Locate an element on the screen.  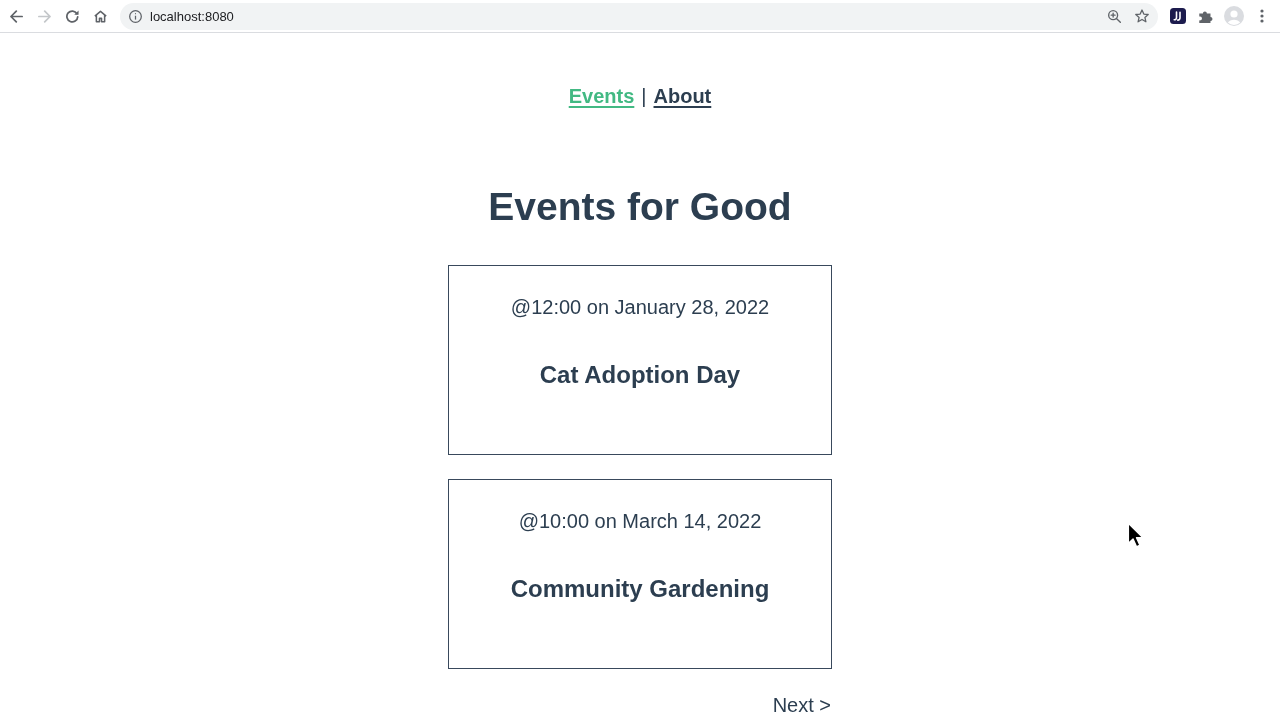
event-card: @12:00 on January 28, 2022 Cat Adoption Day is located at coordinates (640, 360).